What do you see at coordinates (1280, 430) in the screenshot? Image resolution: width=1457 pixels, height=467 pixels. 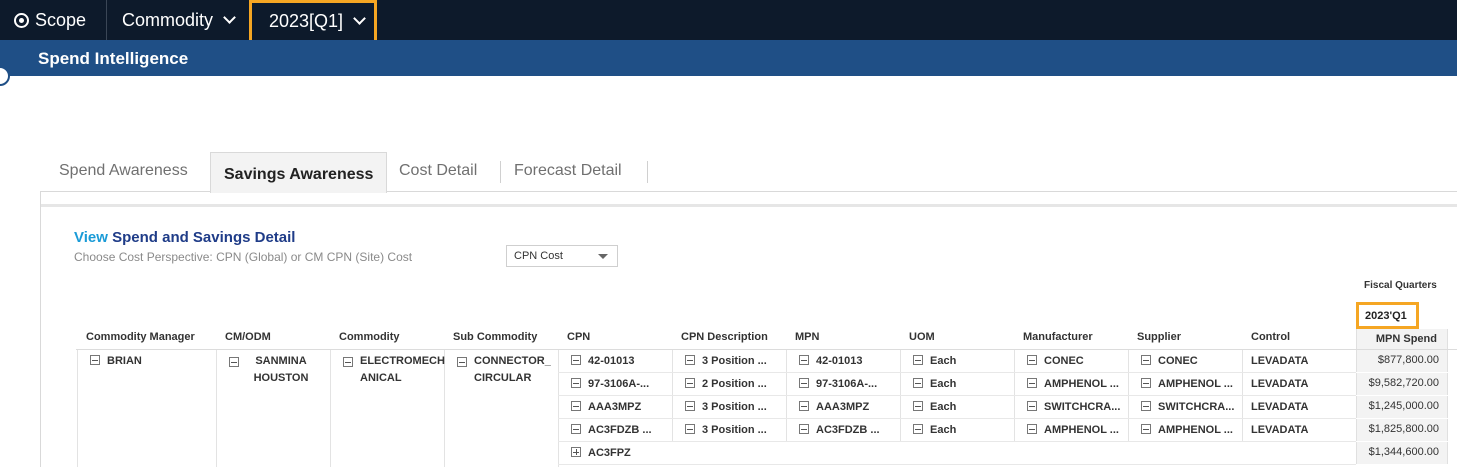 I see `cell-control: LEVADATA` at bounding box center [1280, 430].